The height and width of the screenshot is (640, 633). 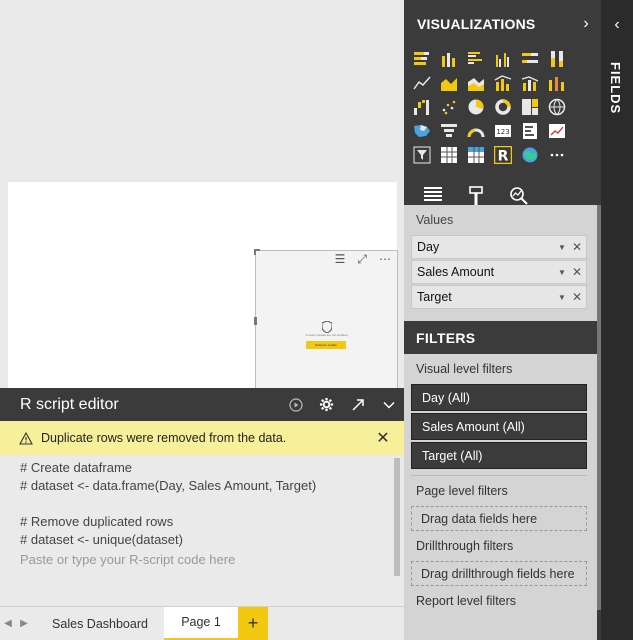 What do you see at coordinates (557, 83) in the screenshot?
I see `ribbon-chart-icon` at bounding box center [557, 83].